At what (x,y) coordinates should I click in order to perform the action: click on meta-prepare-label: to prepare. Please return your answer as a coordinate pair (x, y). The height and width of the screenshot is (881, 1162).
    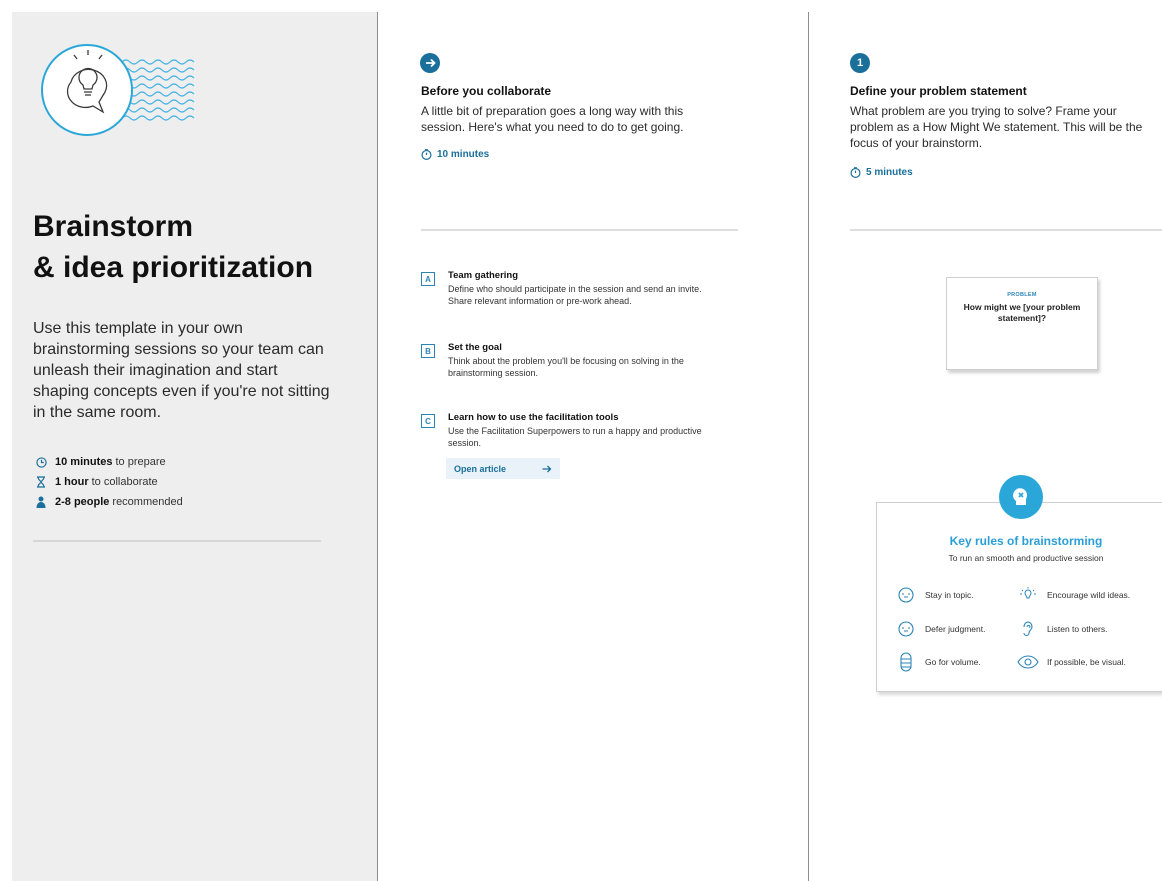
    Looking at the image, I should click on (140, 462).